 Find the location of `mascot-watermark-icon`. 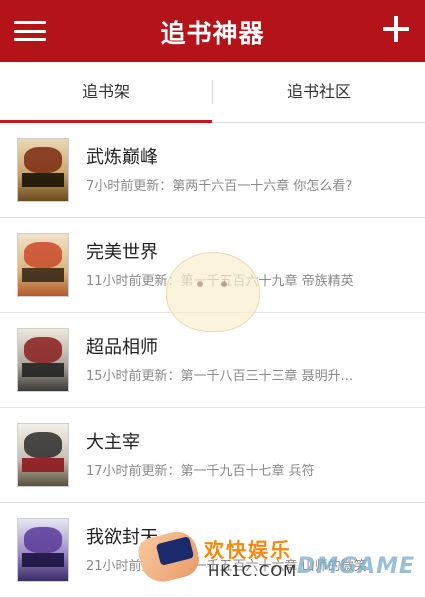

mascot-watermark-icon is located at coordinates (213, 292).